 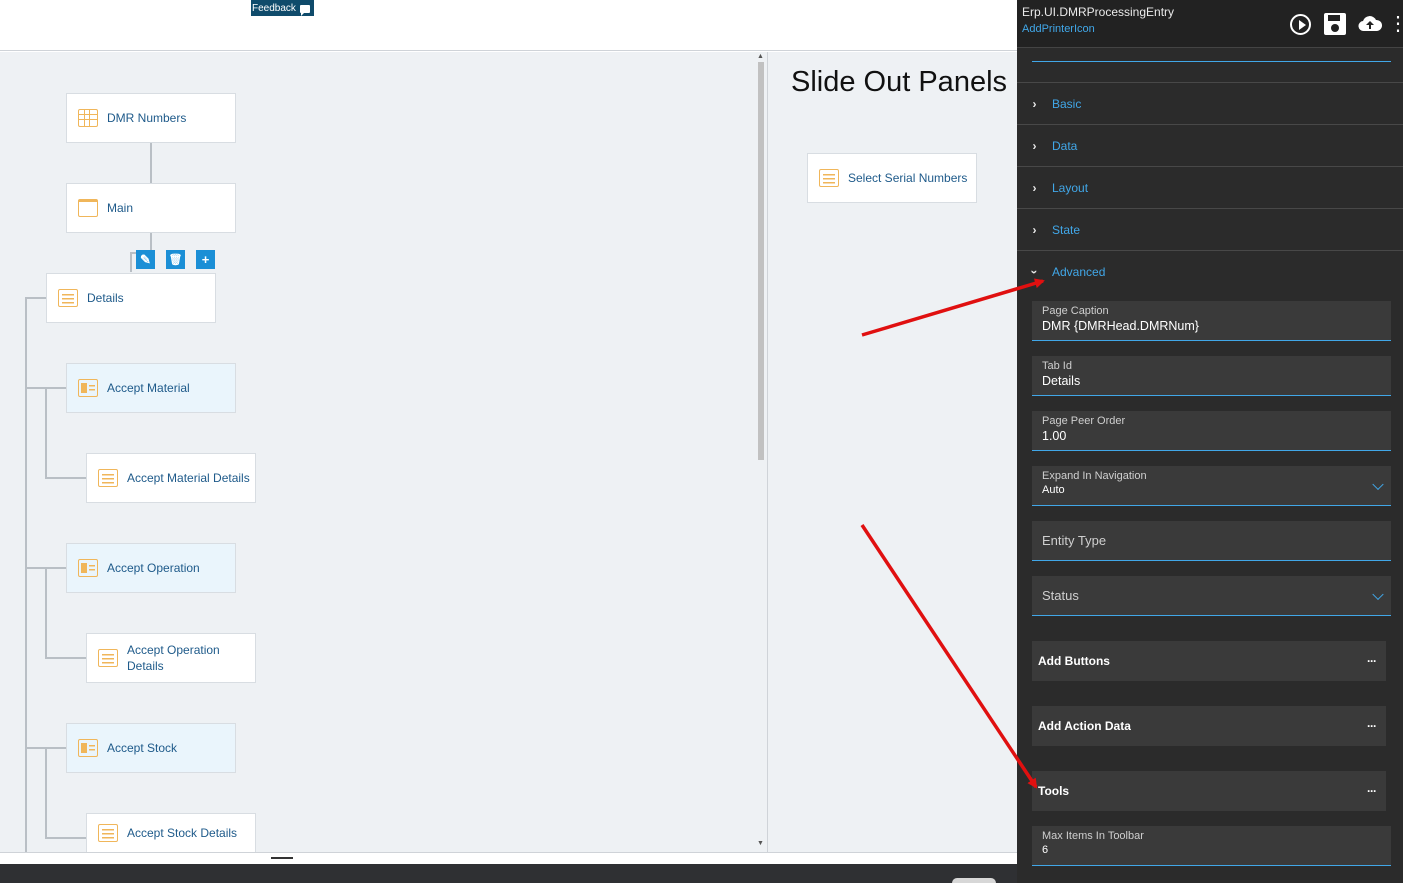 What do you see at coordinates (1211, 55) in the screenshot?
I see `property-field-top` at bounding box center [1211, 55].